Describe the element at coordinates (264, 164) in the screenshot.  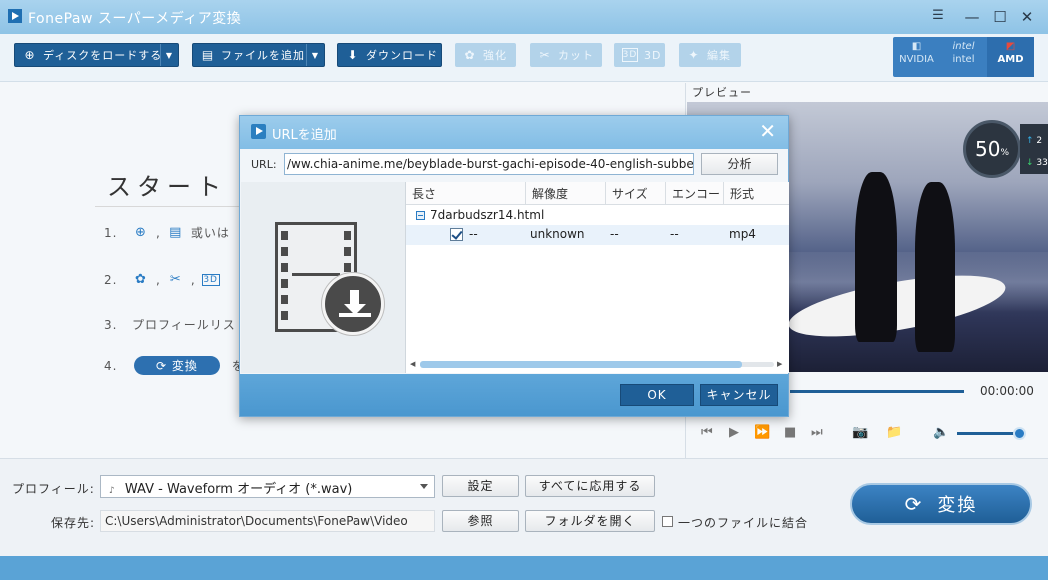
I see `url-label: URL:` at that location.